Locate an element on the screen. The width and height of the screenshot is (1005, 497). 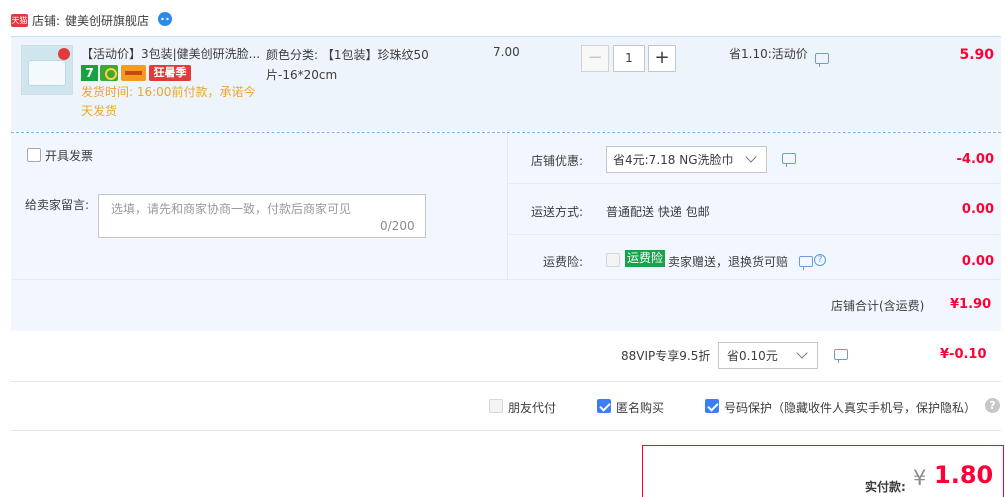
memo-char-count: 0/200 is located at coordinates (397, 226).